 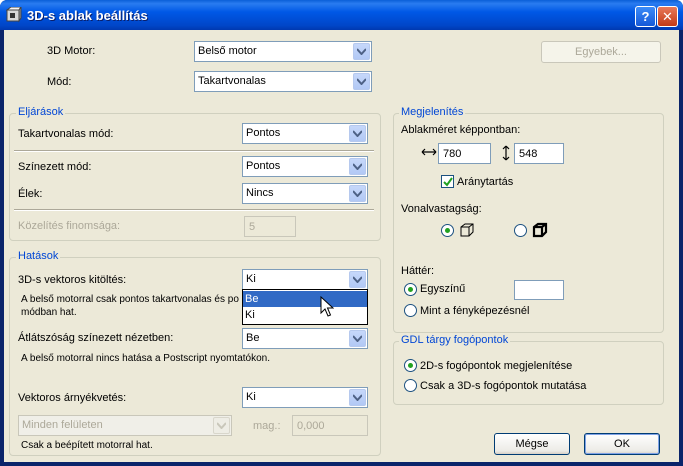 What do you see at coordinates (496, 366) in the screenshot?
I see `gdl-2d-label: 2D-s fogópontok megjelenítése` at bounding box center [496, 366].